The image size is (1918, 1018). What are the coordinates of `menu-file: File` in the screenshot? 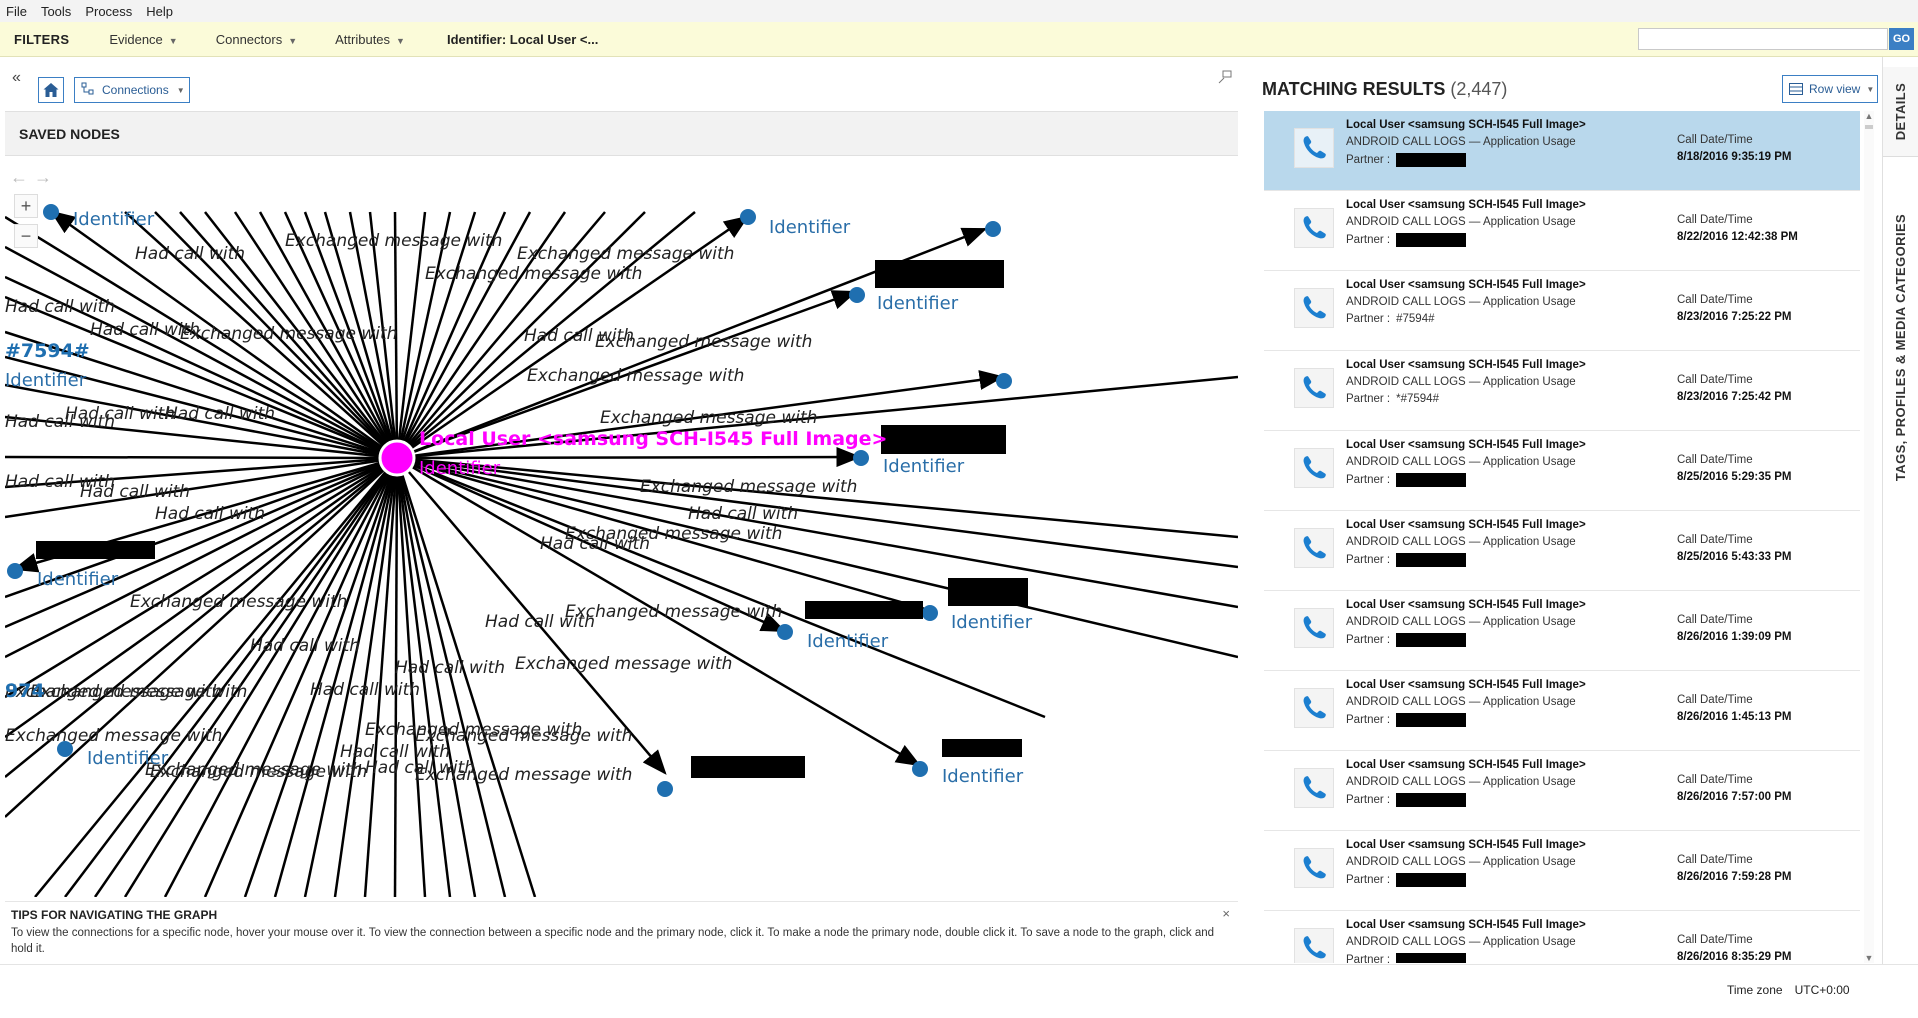 It's located at (16, 11).